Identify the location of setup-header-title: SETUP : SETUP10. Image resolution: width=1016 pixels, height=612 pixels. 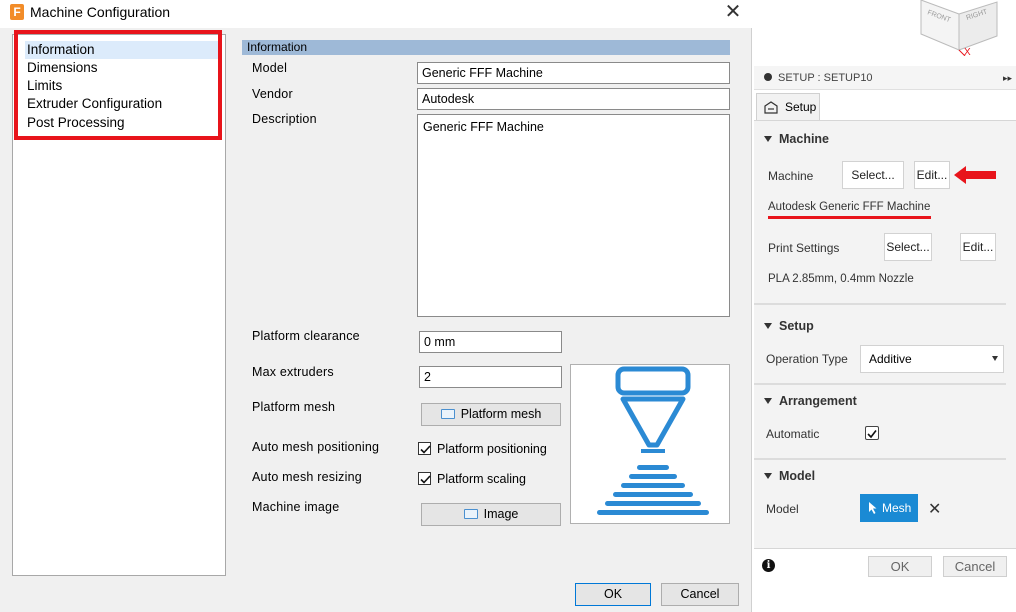
(825, 78).